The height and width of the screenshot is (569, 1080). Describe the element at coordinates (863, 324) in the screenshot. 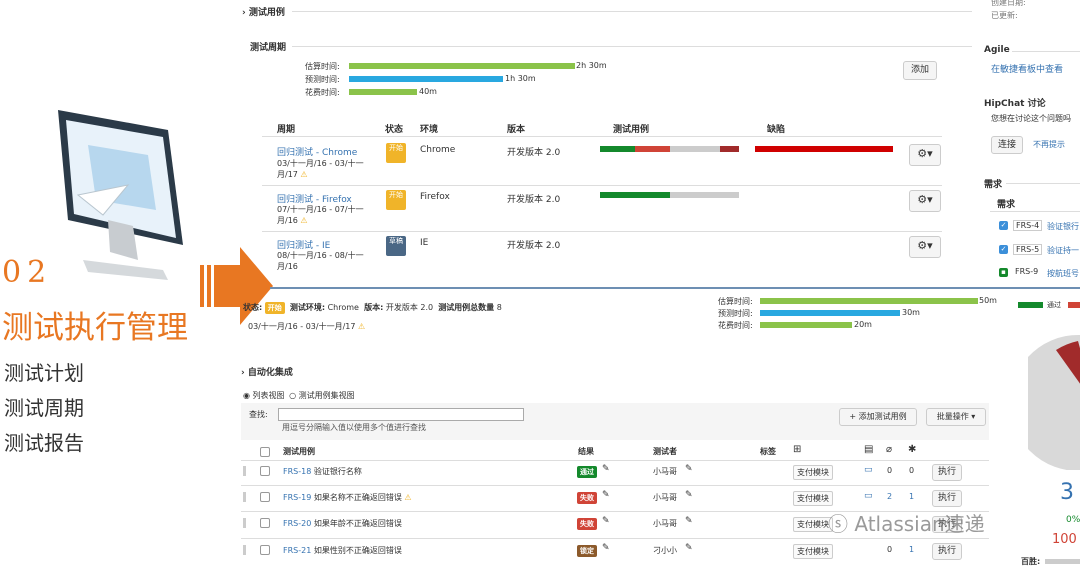

I see `time-value: 20m` at that location.